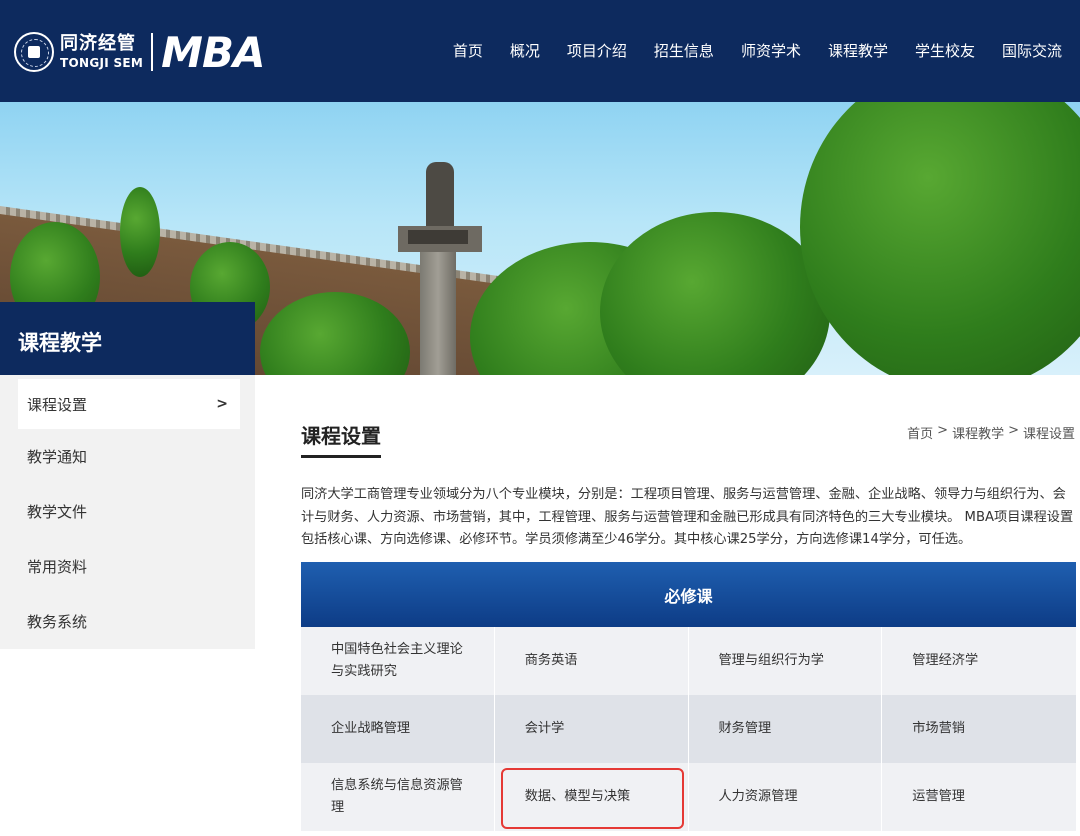 The image size is (1080, 836). Describe the element at coordinates (771, 50) in the screenshot. I see `nav-faculty: 师资学术` at that location.